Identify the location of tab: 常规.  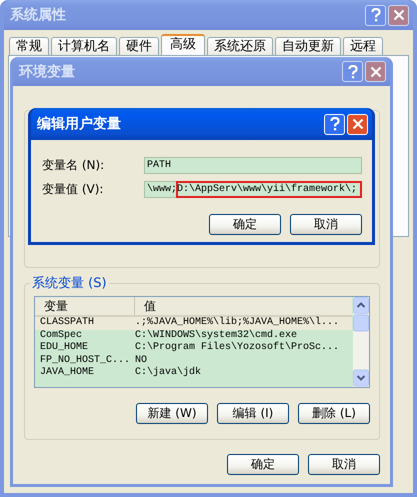
(29, 46).